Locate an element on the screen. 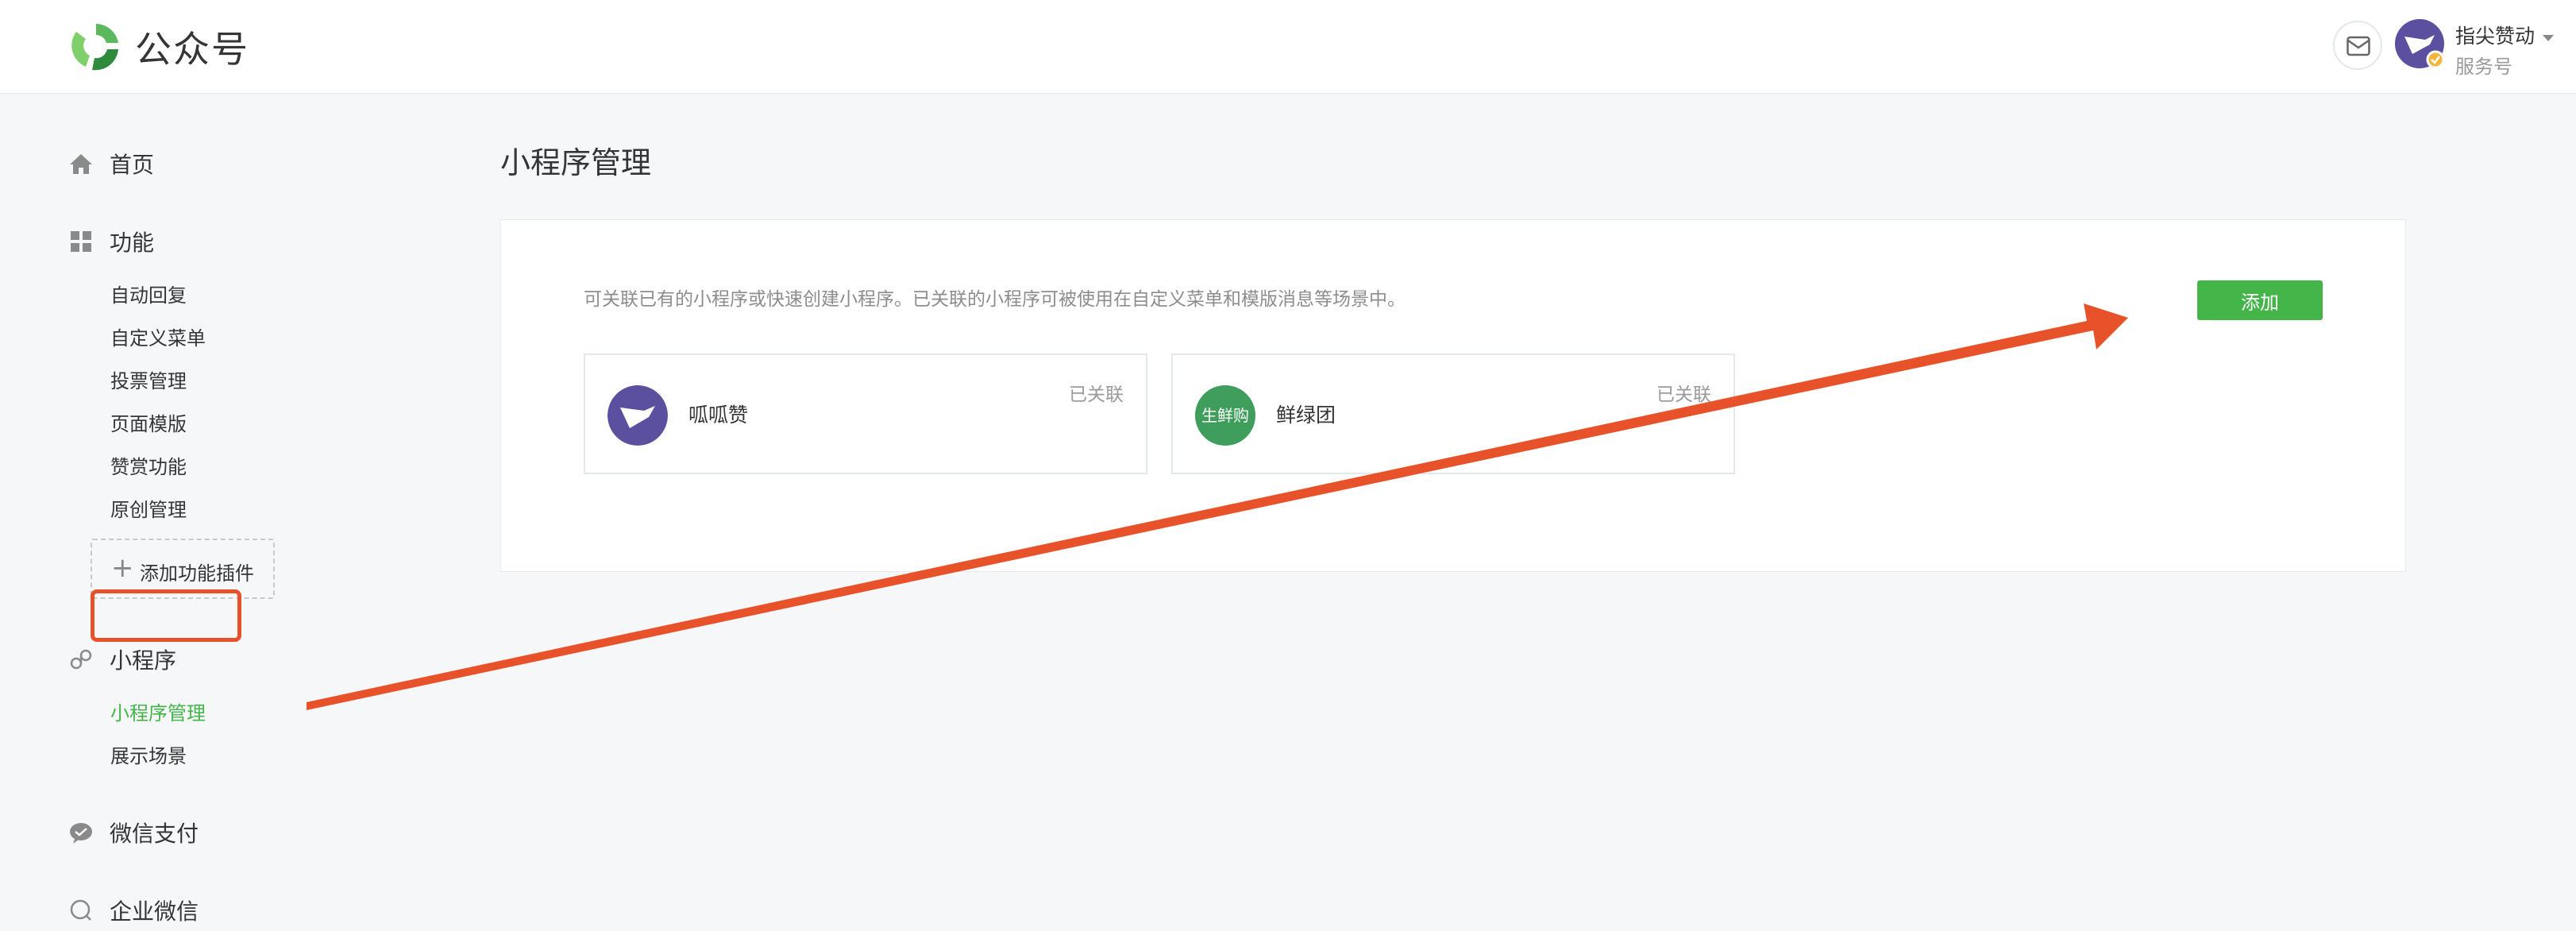 The height and width of the screenshot is (931, 2576). home-icon is located at coordinates (81, 164).